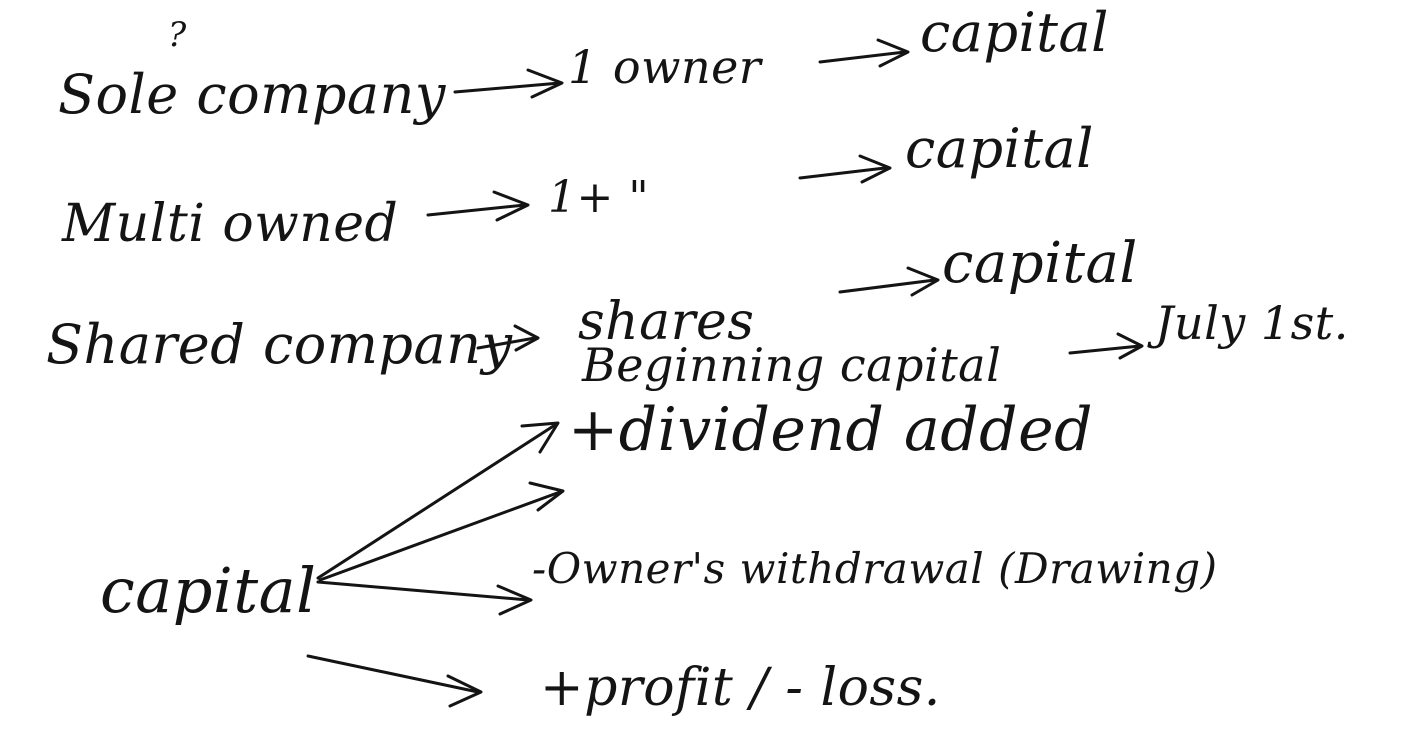 The image size is (1426, 742). What do you see at coordinates (279, 344) in the screenshot?
I see `term-shared-company: Shared company` at bounding box center [279, 344].